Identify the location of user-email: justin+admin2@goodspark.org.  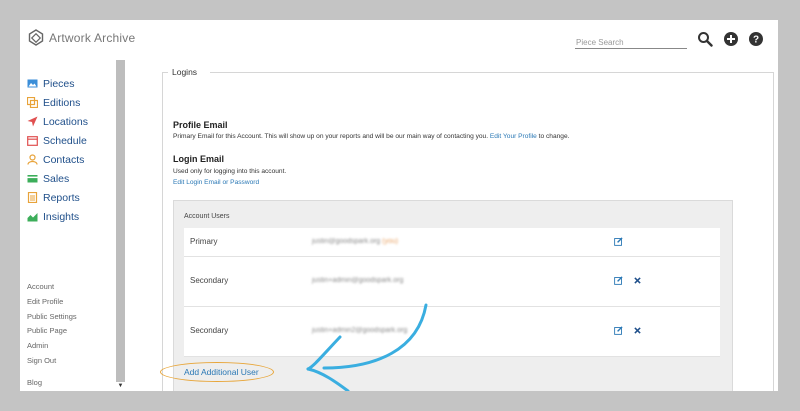
(360, 330).